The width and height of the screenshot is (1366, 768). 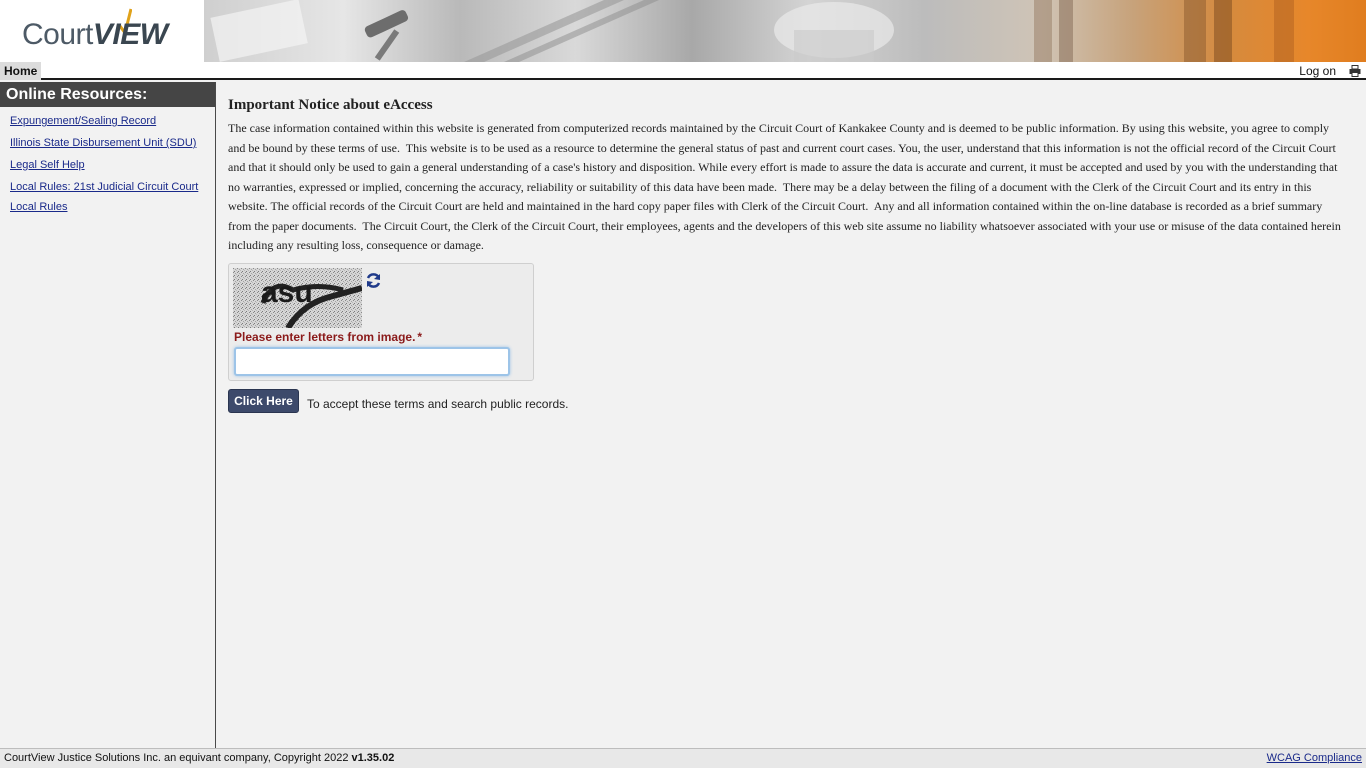 I want to click on courtview-logo: CourtVIEW, so click(x=102, y=31).